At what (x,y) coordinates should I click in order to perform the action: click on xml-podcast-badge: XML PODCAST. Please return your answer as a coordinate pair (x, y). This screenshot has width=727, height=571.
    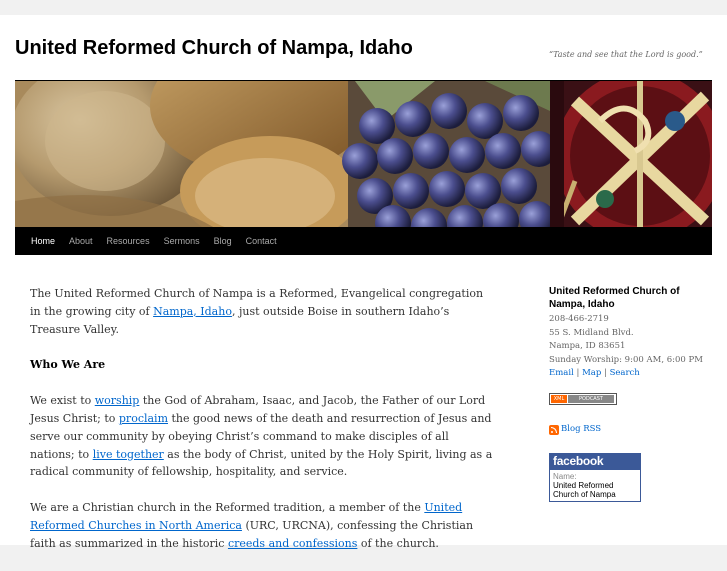
    Looking at the image, I should click on (583, 398).